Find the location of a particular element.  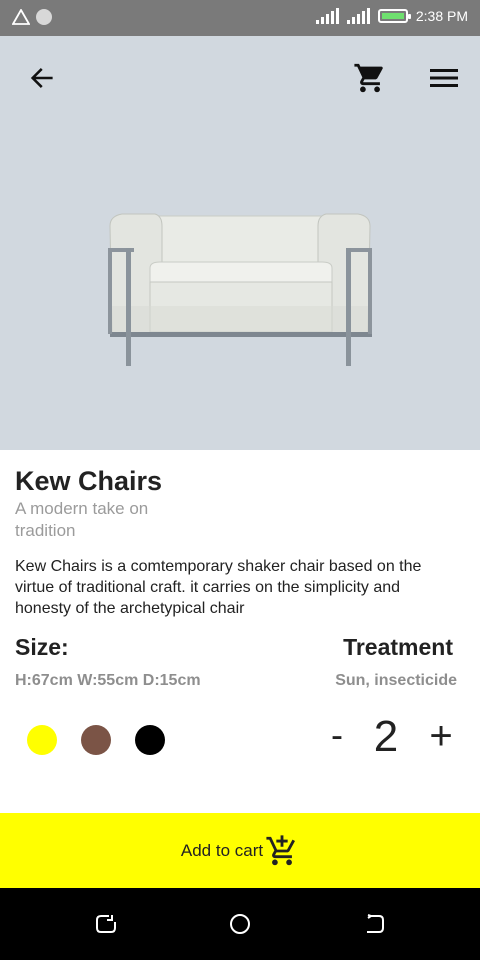

arrow-back-icon is located at coordinates (41, 78).